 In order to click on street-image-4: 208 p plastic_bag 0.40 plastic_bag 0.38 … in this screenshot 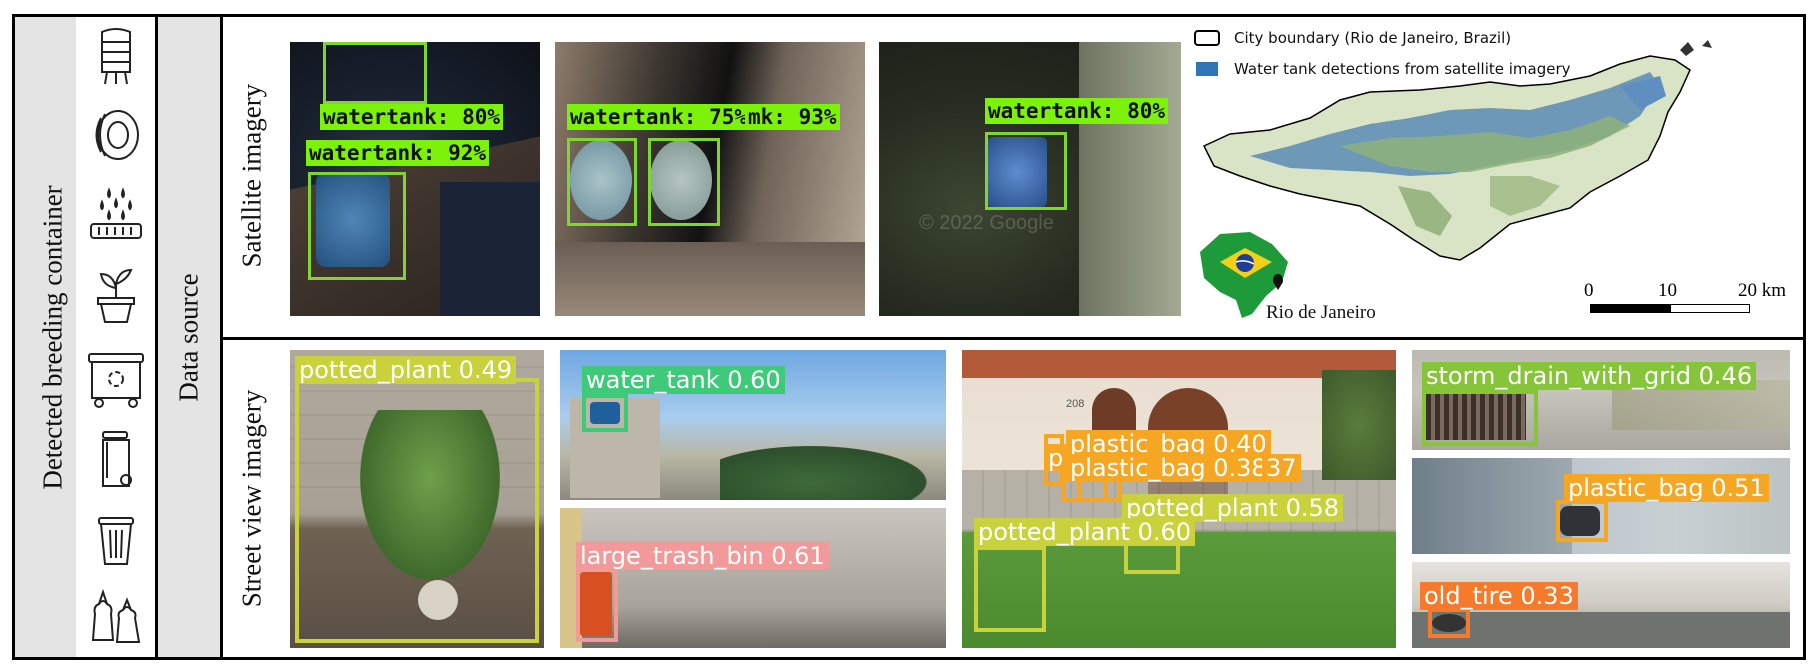, I will do `click(1179, 499)`.